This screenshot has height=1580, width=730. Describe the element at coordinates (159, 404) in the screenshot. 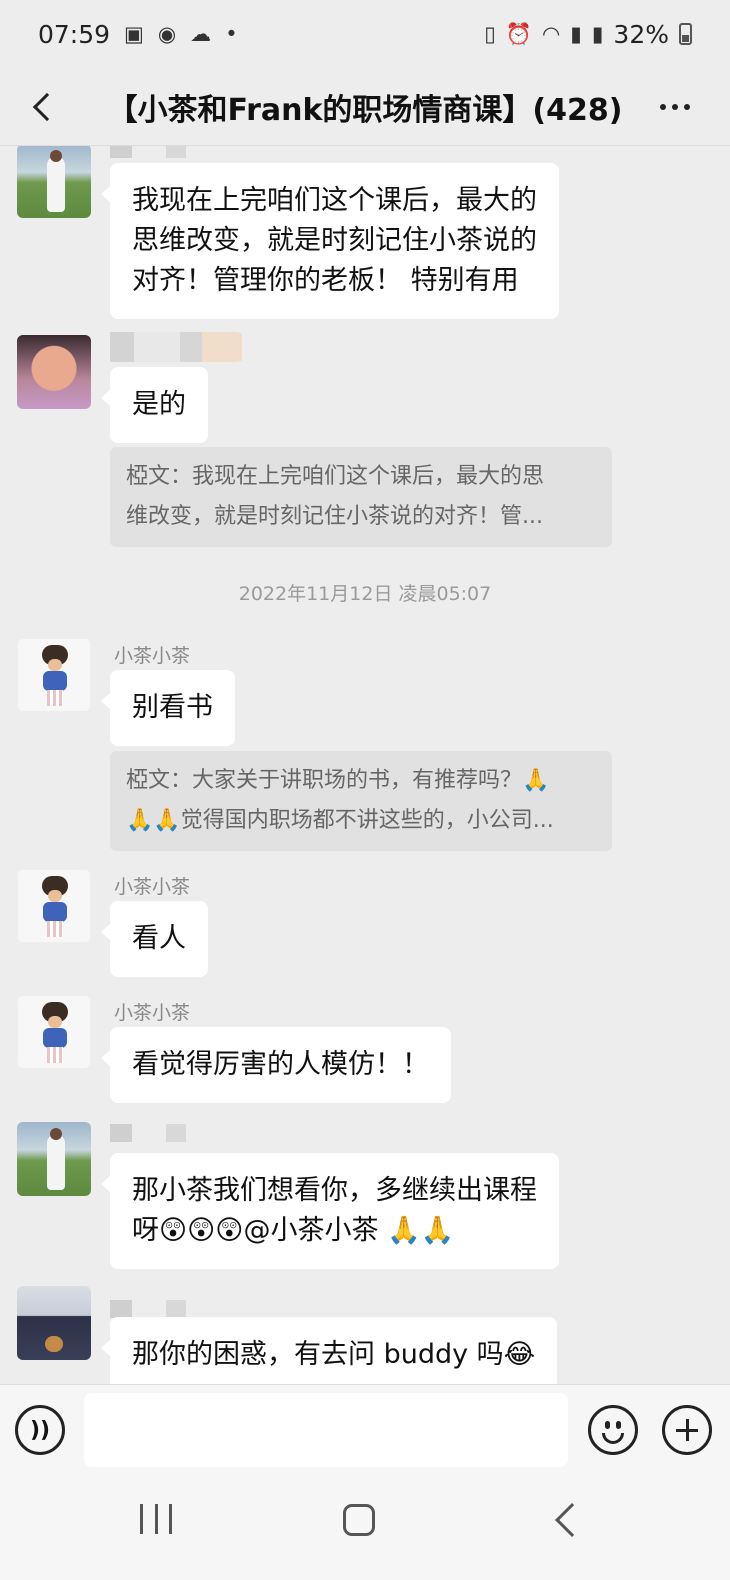

I see `message-text: 是的` at that location.